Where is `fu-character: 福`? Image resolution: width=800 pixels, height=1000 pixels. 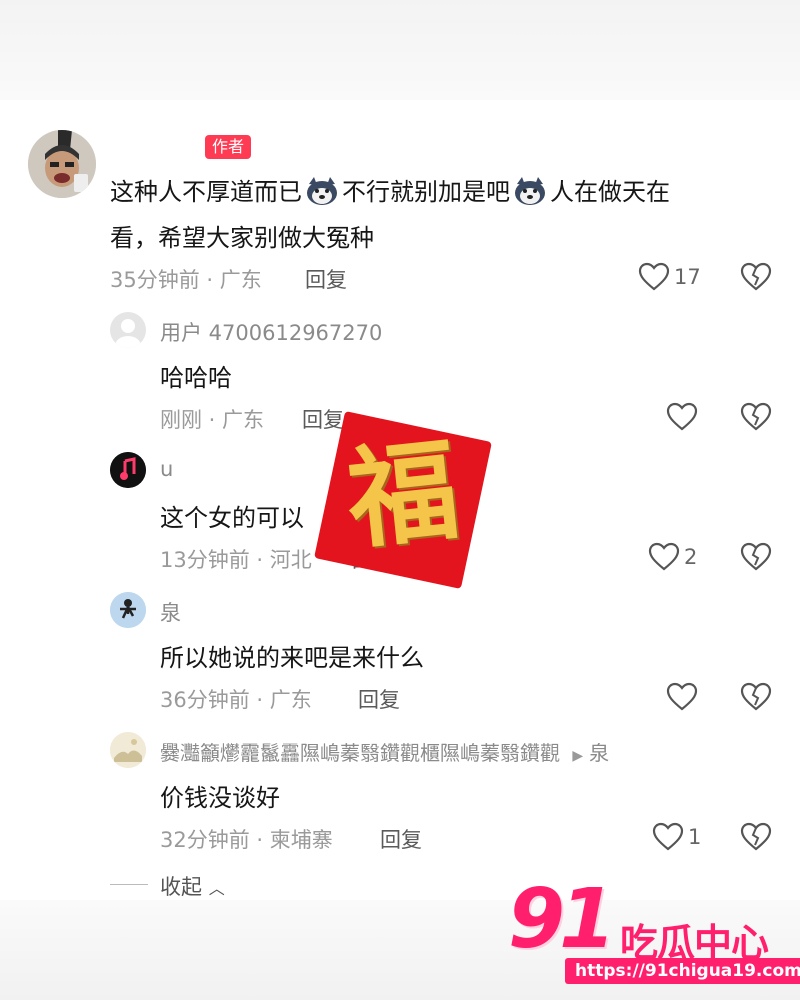
fu-character: 福 is located at coordinates (403, 494).